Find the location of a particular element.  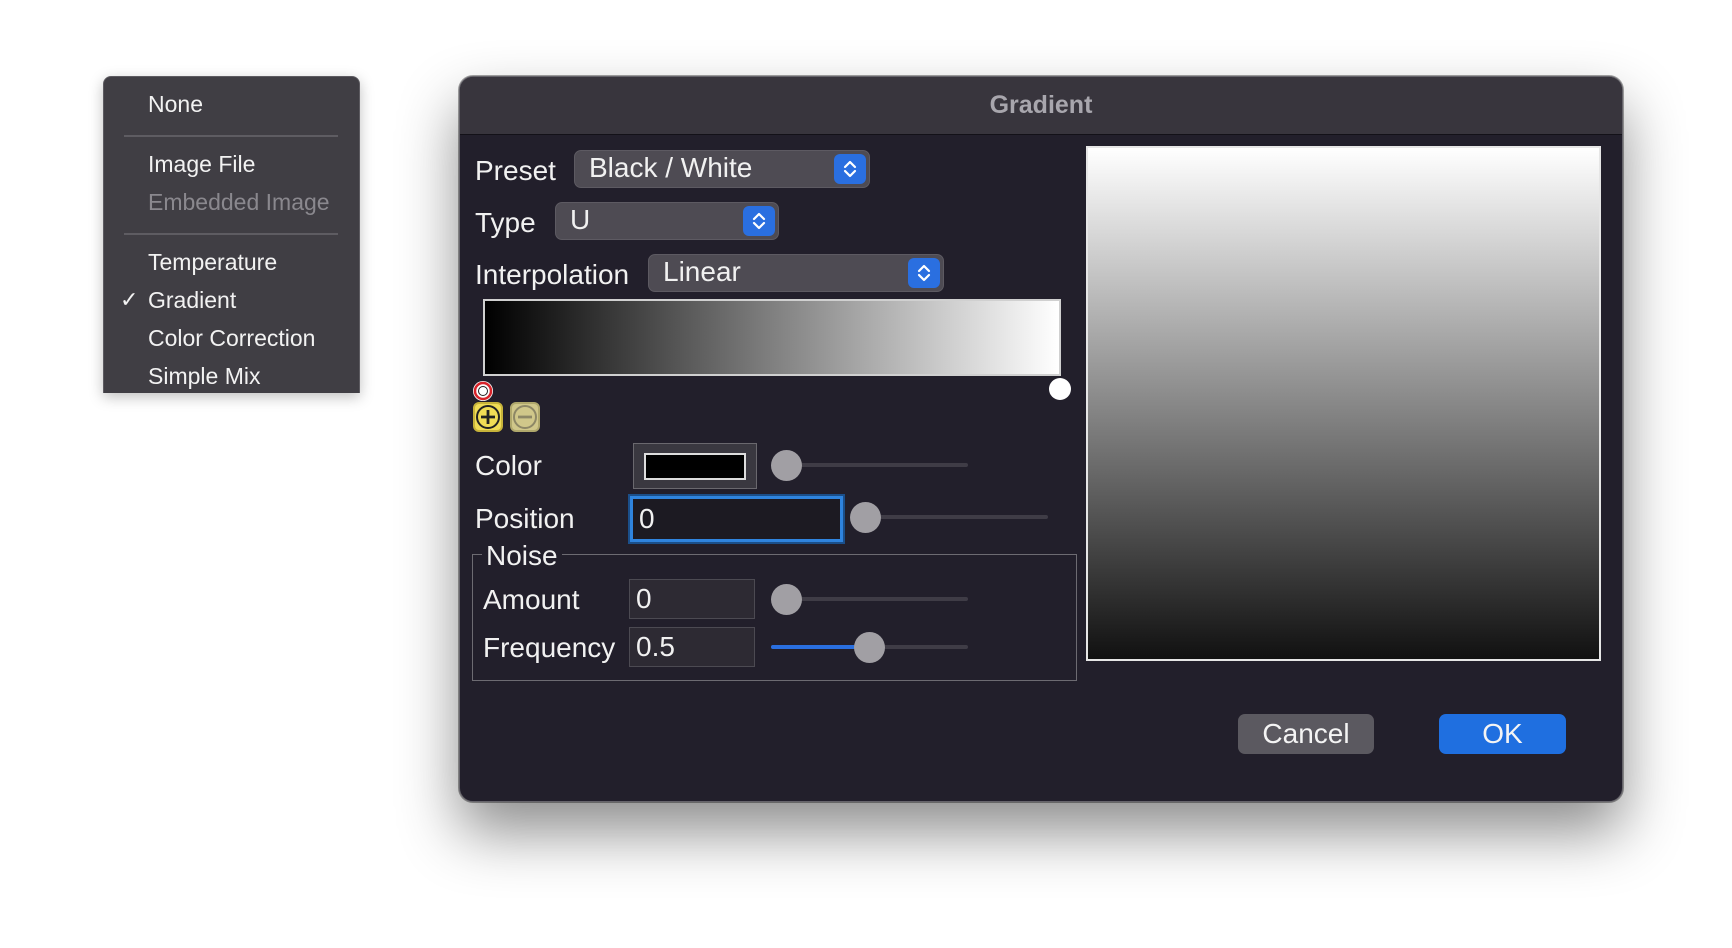

noise-group-title: Noise is located at coordinates (522, 556).